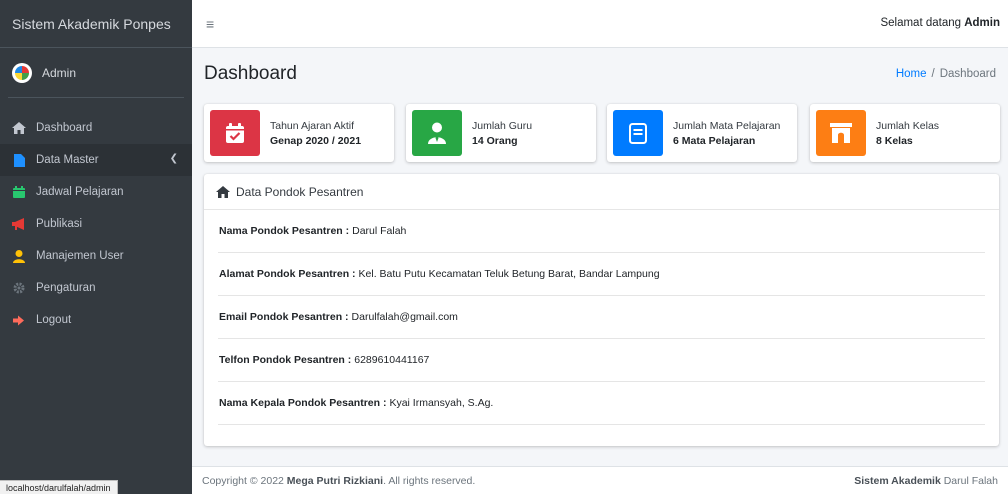  I want to click on sidebar-item-manajemen-user: Manajemen User, so click(96, 256).